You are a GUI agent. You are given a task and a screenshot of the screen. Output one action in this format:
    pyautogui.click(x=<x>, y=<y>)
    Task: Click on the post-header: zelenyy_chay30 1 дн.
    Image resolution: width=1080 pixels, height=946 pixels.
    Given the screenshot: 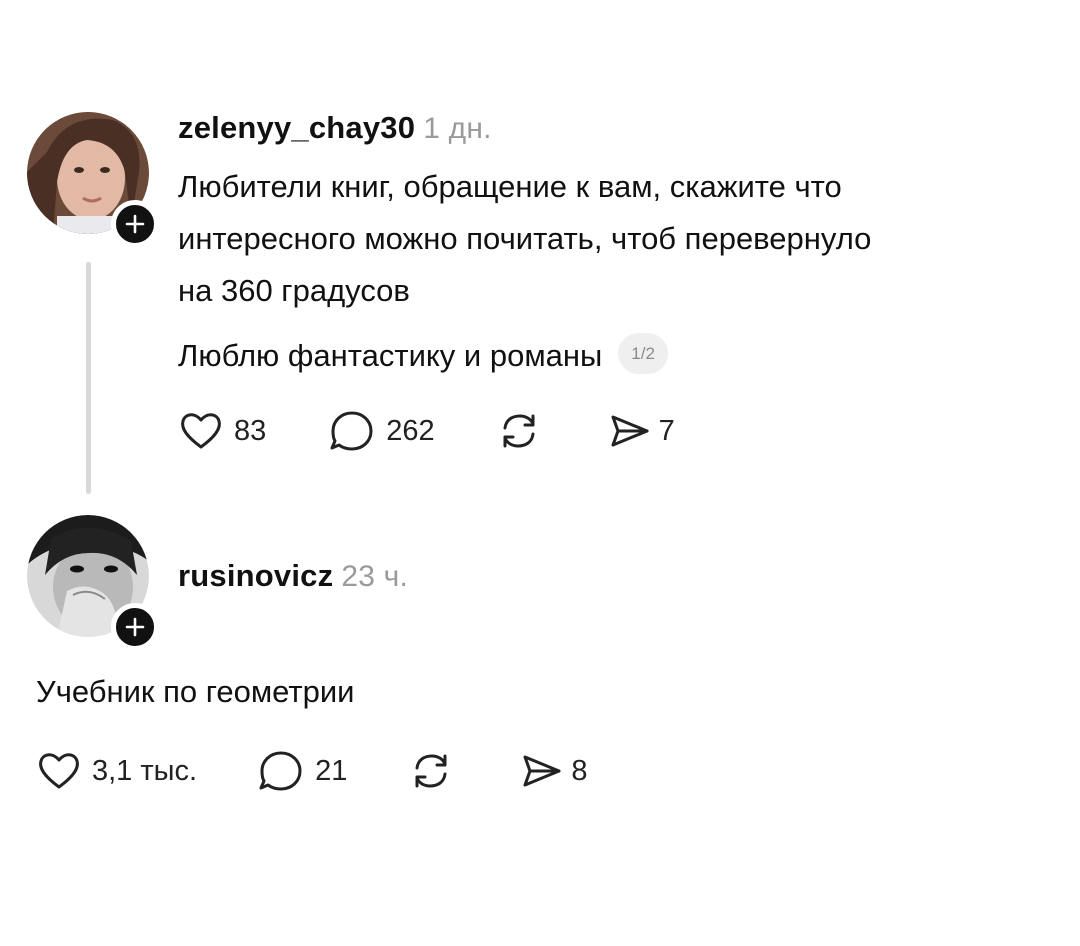 What is the action you would take?
    pyautogui.click(x=335, y=128)
    